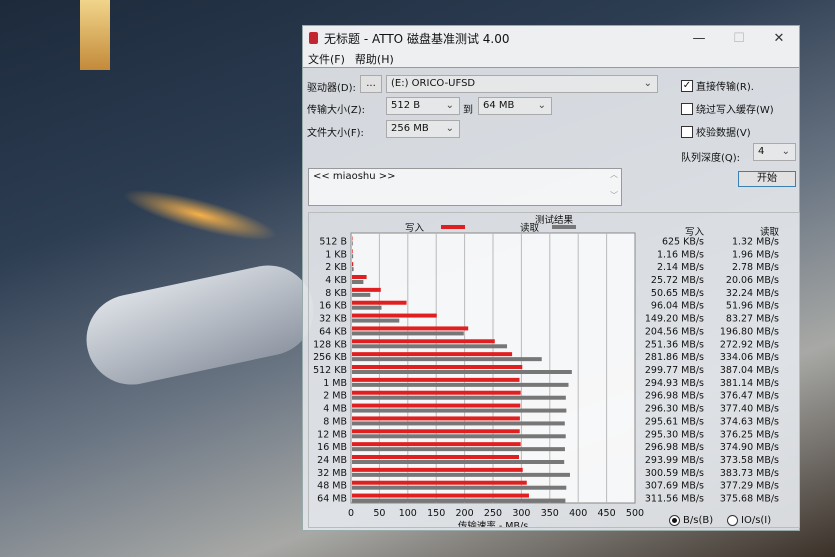 This screenshot has width=835, height=557. I want to click on y-tick-label: 256 KB, so click(330, 357).